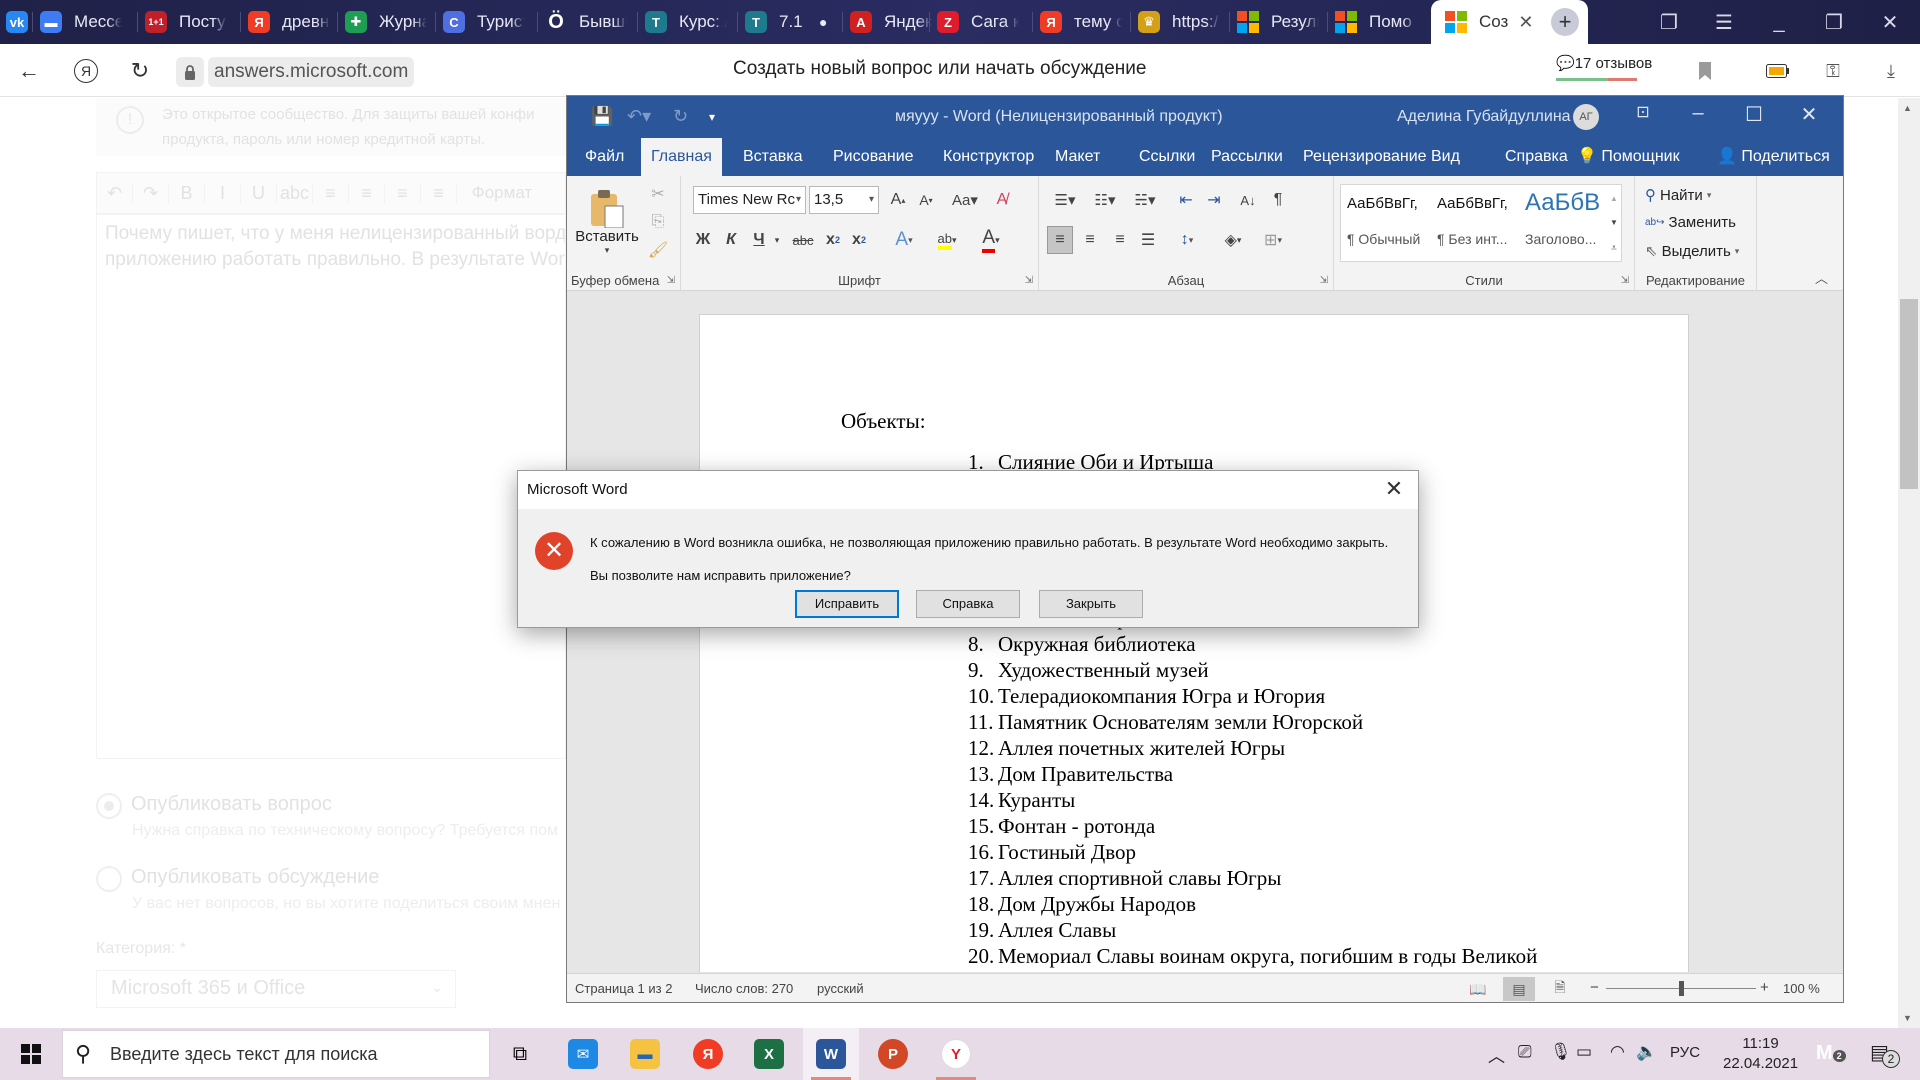  Describe the element at coordinates (1809, 117) in the screenshot. I see `close-icon: ✕` at that location.